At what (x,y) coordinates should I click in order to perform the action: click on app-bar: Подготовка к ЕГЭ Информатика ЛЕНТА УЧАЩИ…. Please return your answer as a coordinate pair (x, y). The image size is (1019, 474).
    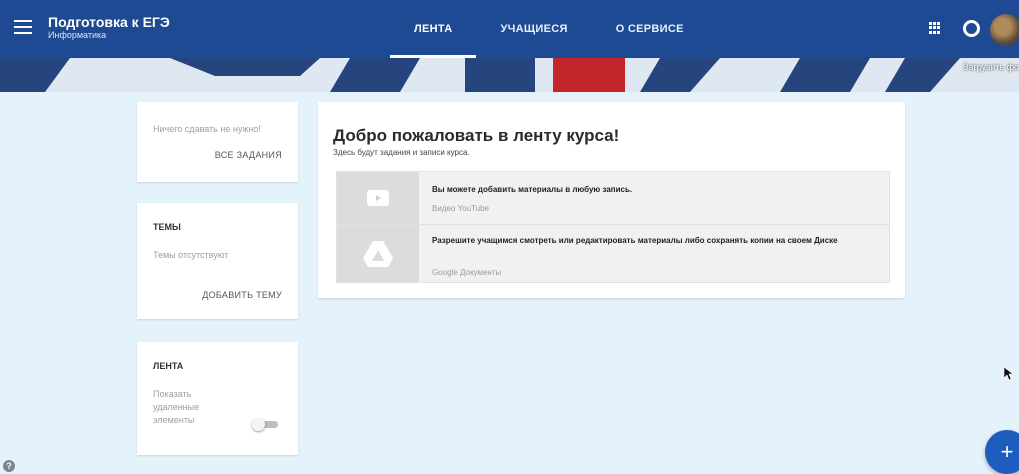
    Looking at the image, I should click on (509, 29).